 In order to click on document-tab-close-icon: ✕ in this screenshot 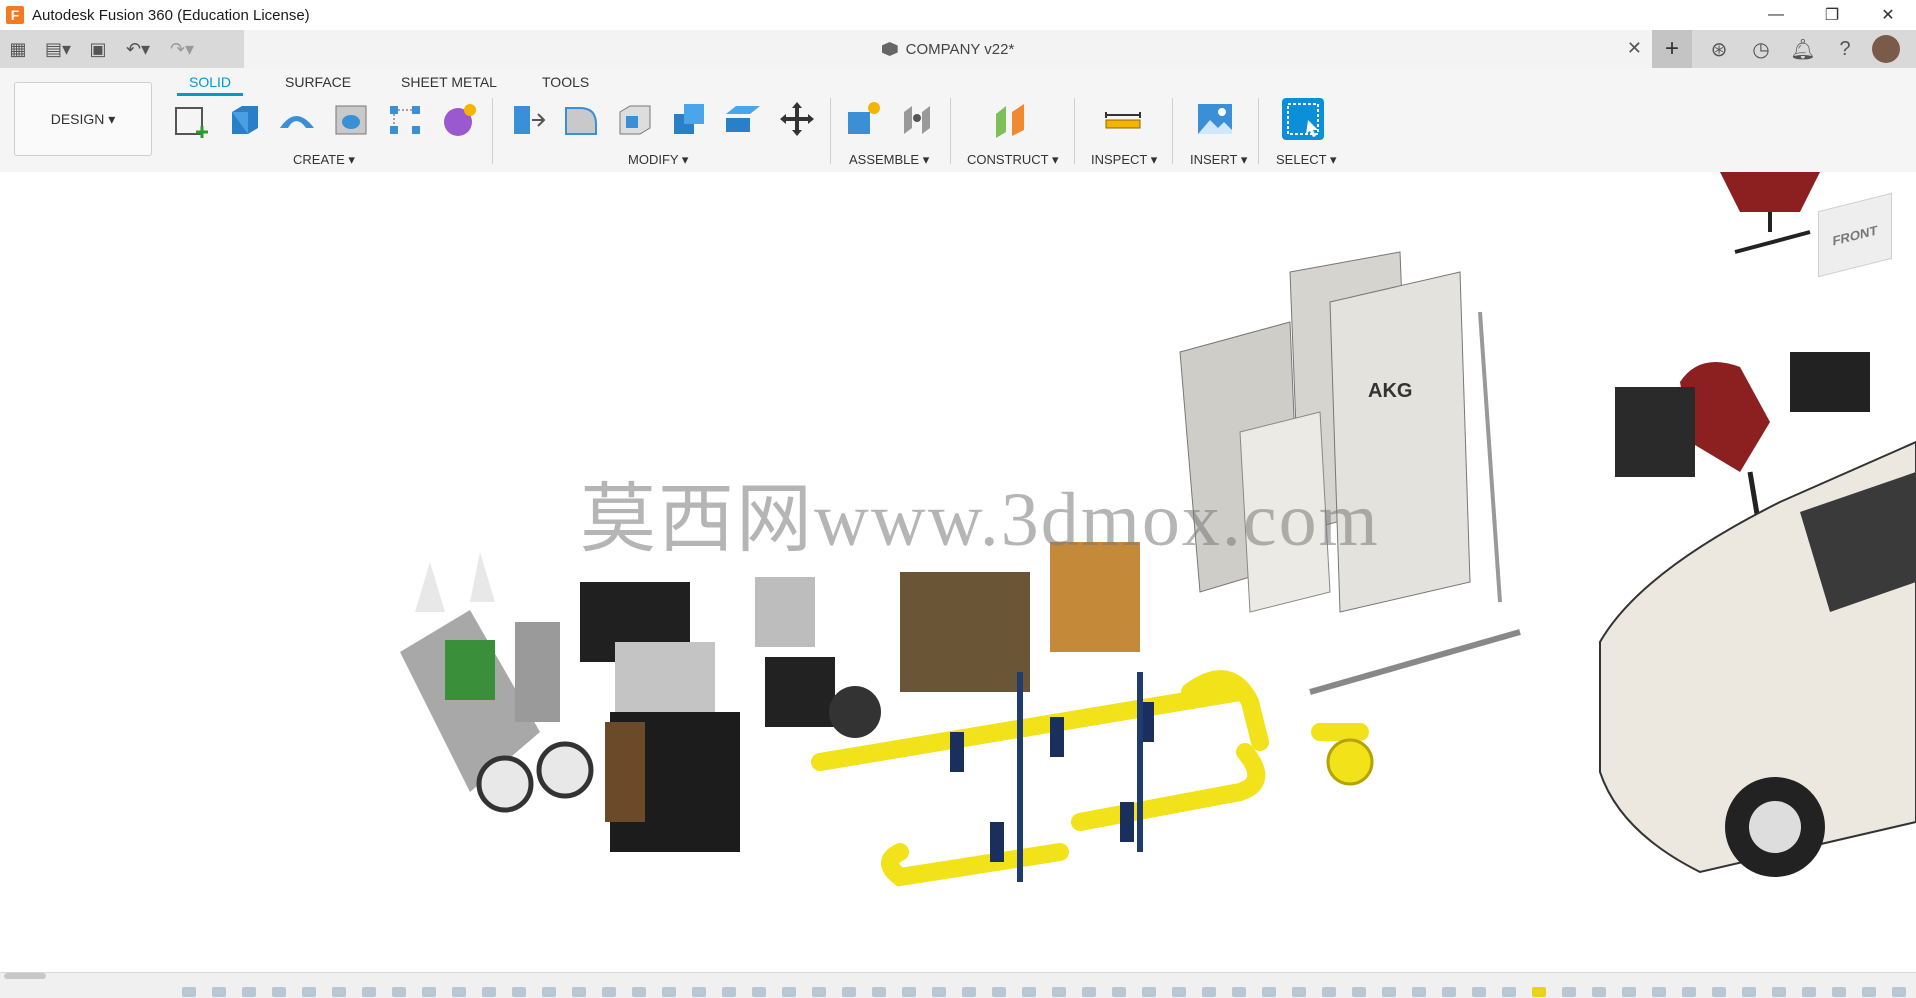, I will do `click(1634, 48)`.